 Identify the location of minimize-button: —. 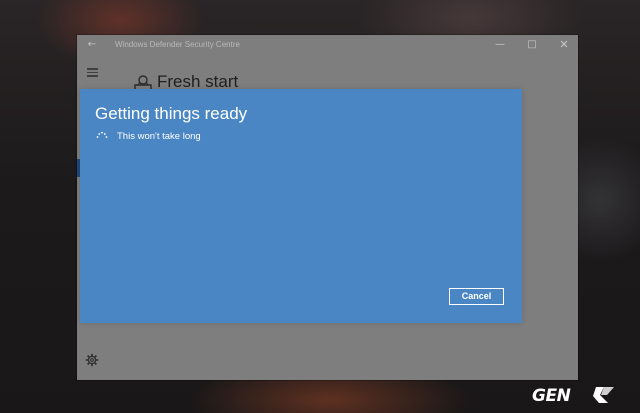
(500, 45).